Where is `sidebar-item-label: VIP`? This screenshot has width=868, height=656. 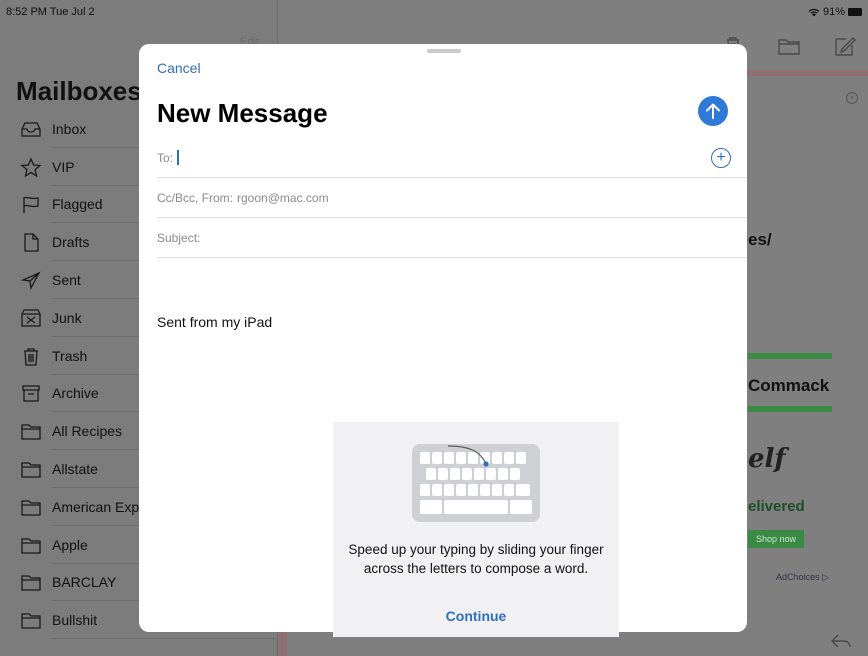
sidebar-item-label: VIP is located at coordinates (63, 166).